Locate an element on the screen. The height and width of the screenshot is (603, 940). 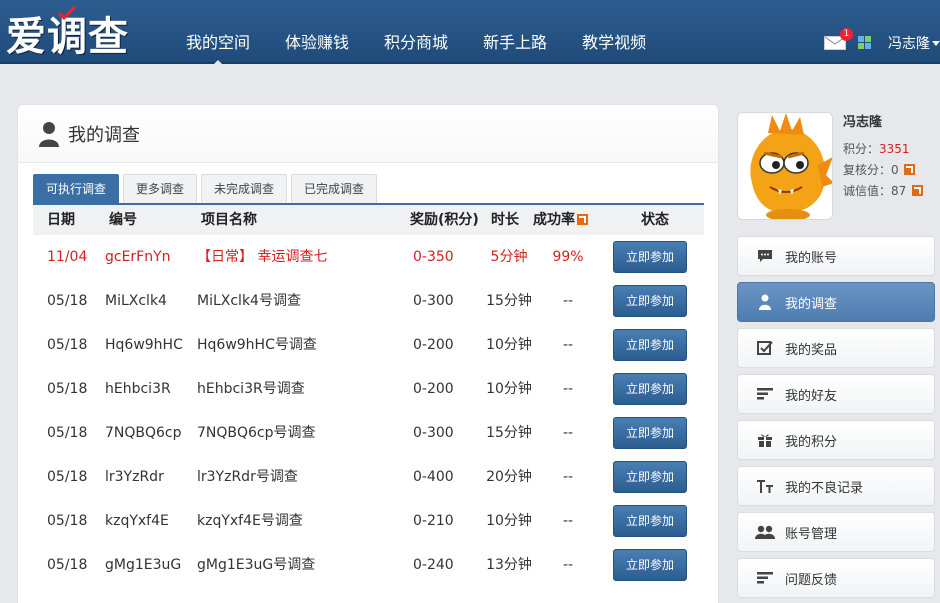
sidebar-item-label: 我的好友 is located at coordinates (811, 396).